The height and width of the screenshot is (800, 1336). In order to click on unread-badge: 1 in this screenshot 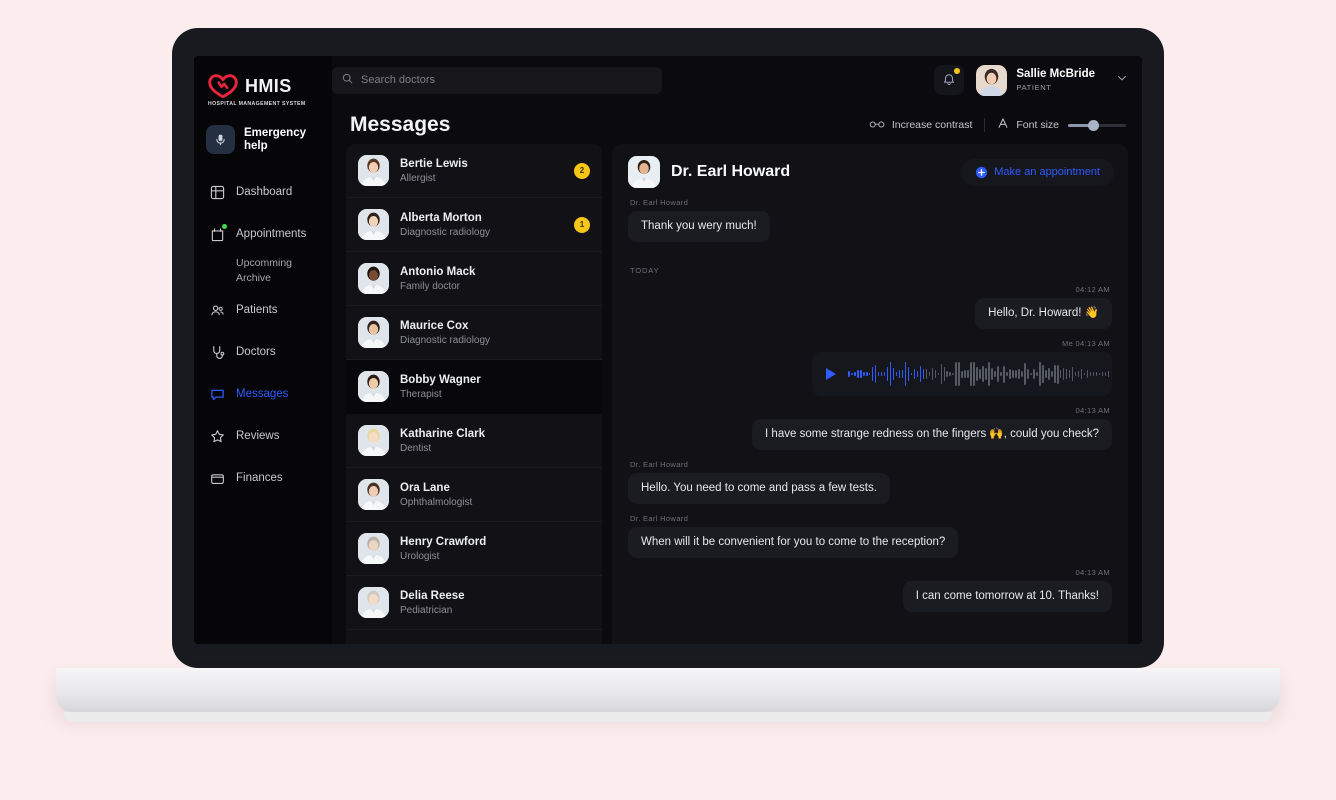, I will do `click(582, 224)`.